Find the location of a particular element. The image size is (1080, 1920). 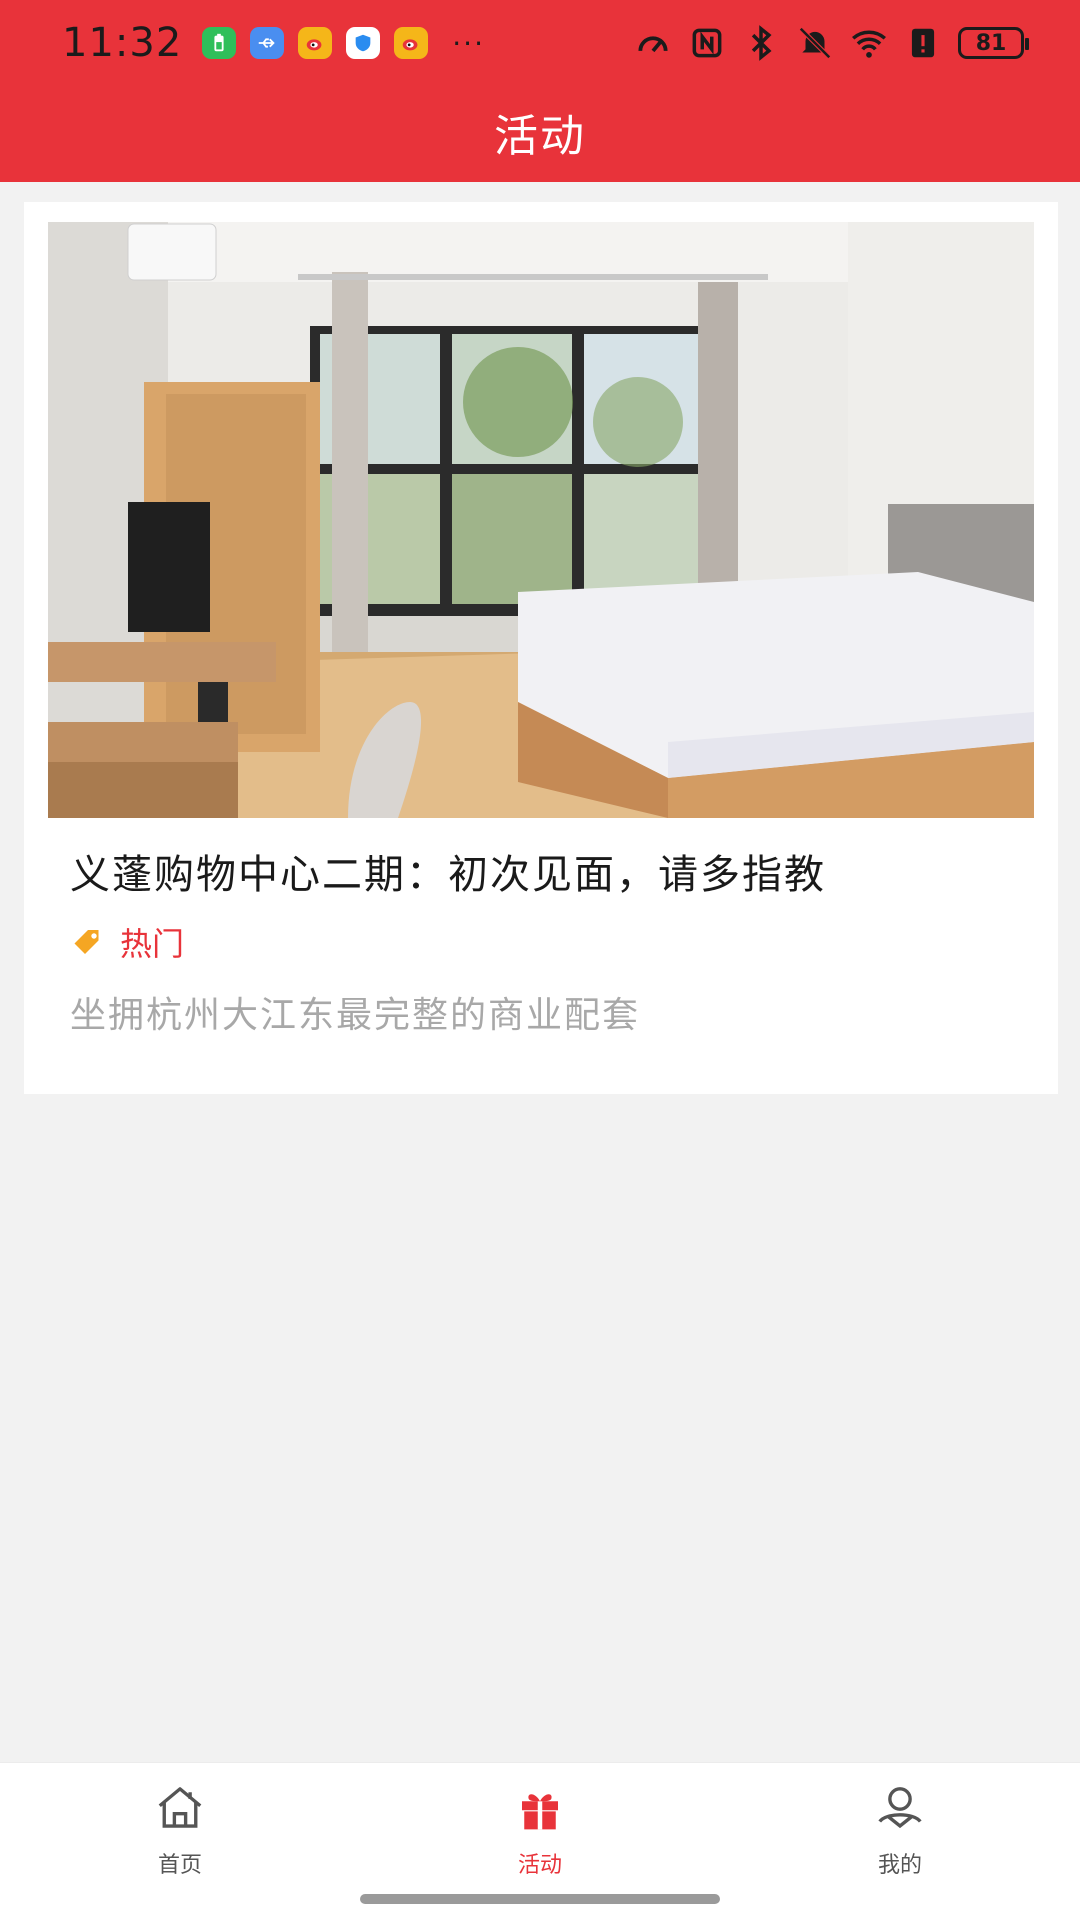

nav-label-home: 首页 is located at coordinates (179, 1865).